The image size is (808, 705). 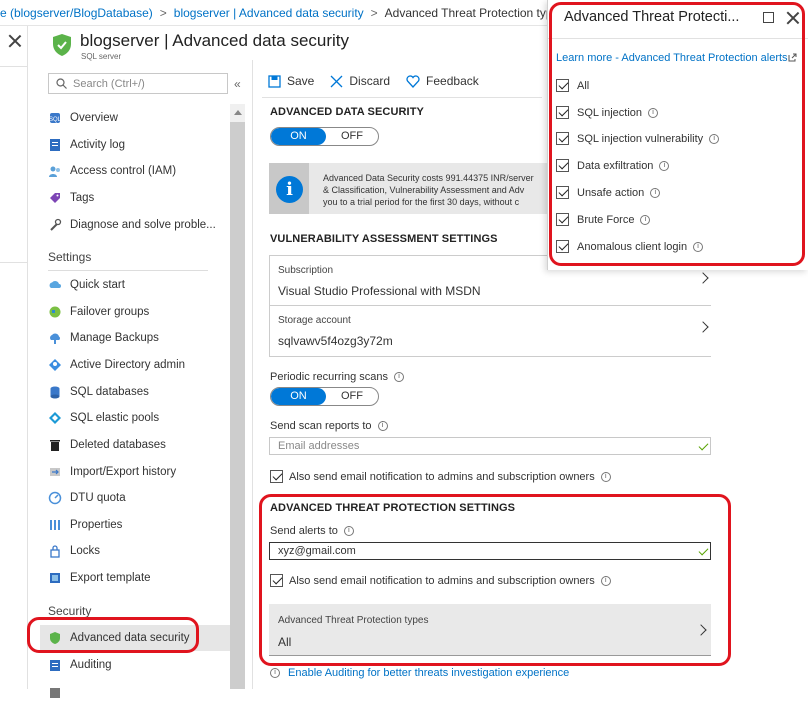 What do you see at coordinates (54, 171) in the screenshot?
I see `people-icon` at bounding box center [54, 171].